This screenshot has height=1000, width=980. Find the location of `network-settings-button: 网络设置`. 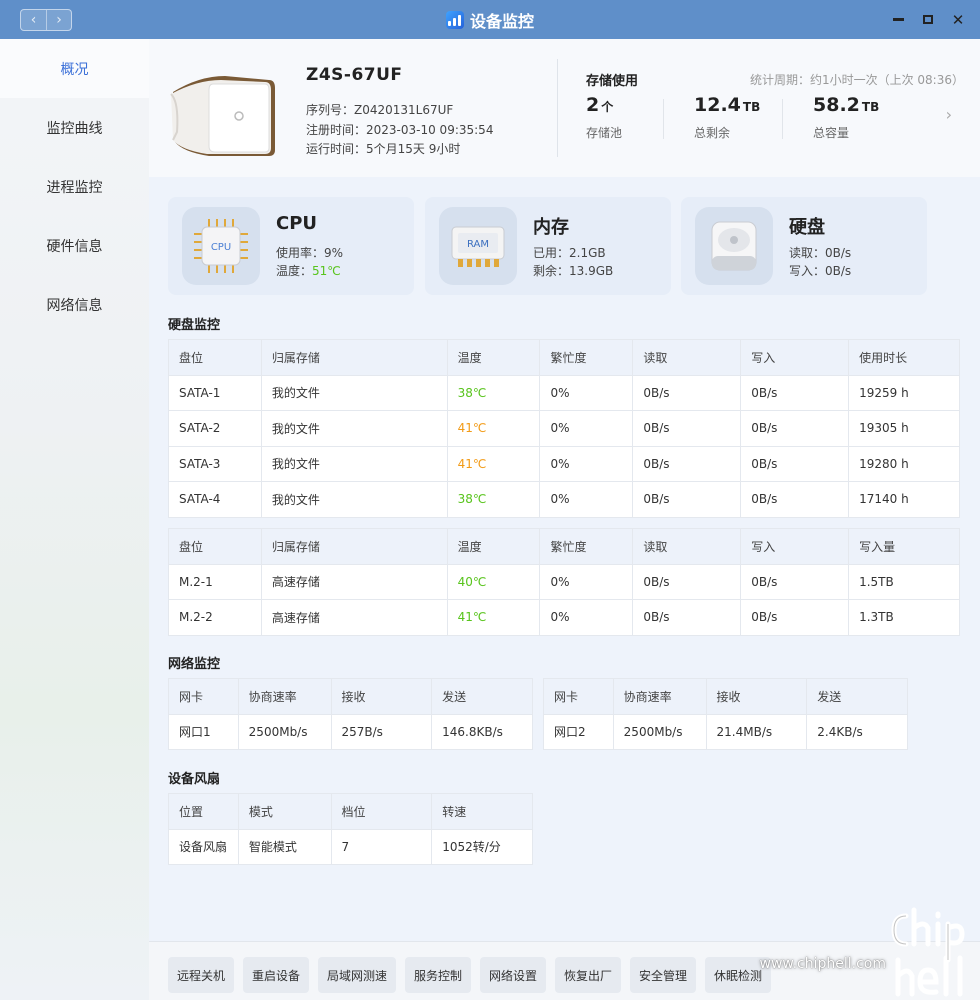

network-settings-button: 网络设置 is located at coordinates (513, 975).